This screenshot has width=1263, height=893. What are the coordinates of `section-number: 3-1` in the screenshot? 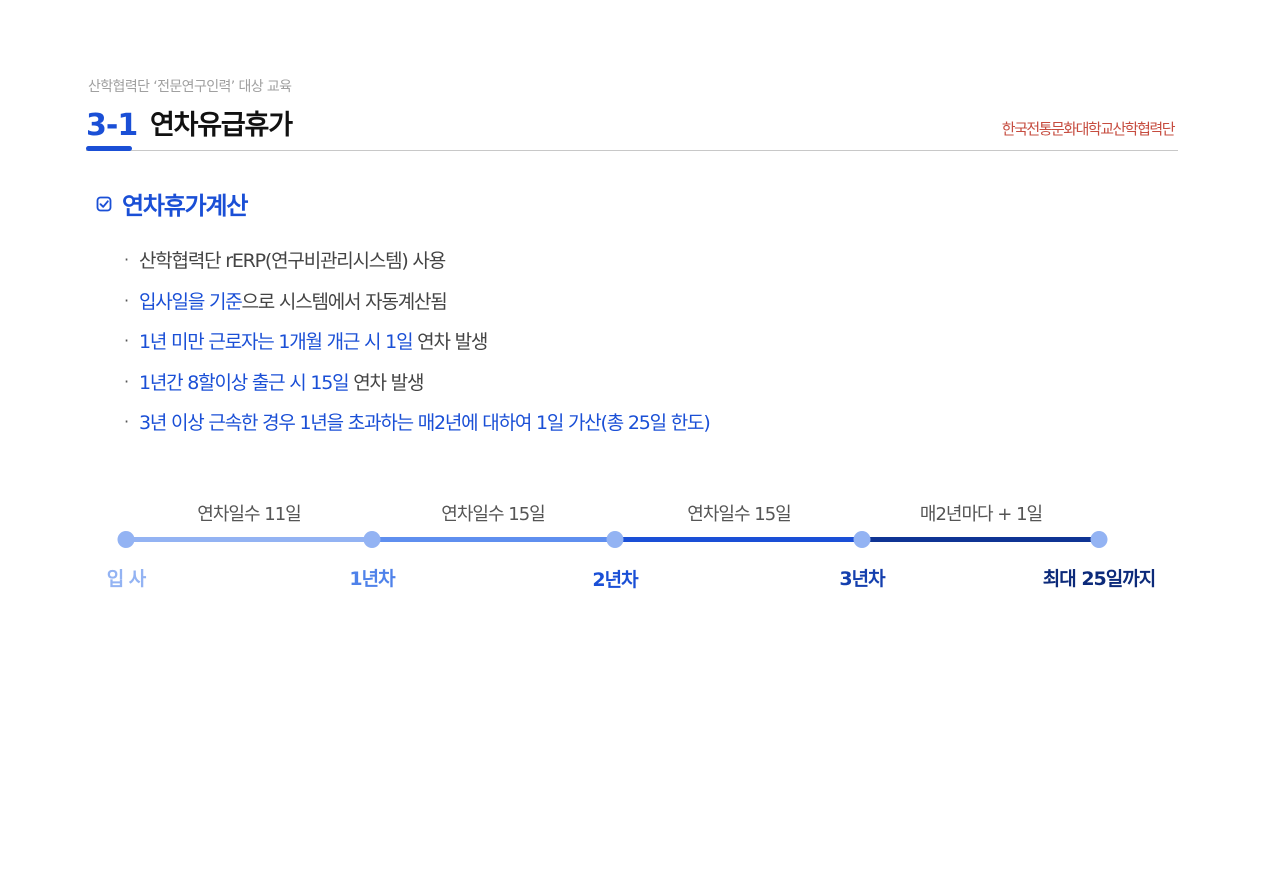 It's located at (112, 125).